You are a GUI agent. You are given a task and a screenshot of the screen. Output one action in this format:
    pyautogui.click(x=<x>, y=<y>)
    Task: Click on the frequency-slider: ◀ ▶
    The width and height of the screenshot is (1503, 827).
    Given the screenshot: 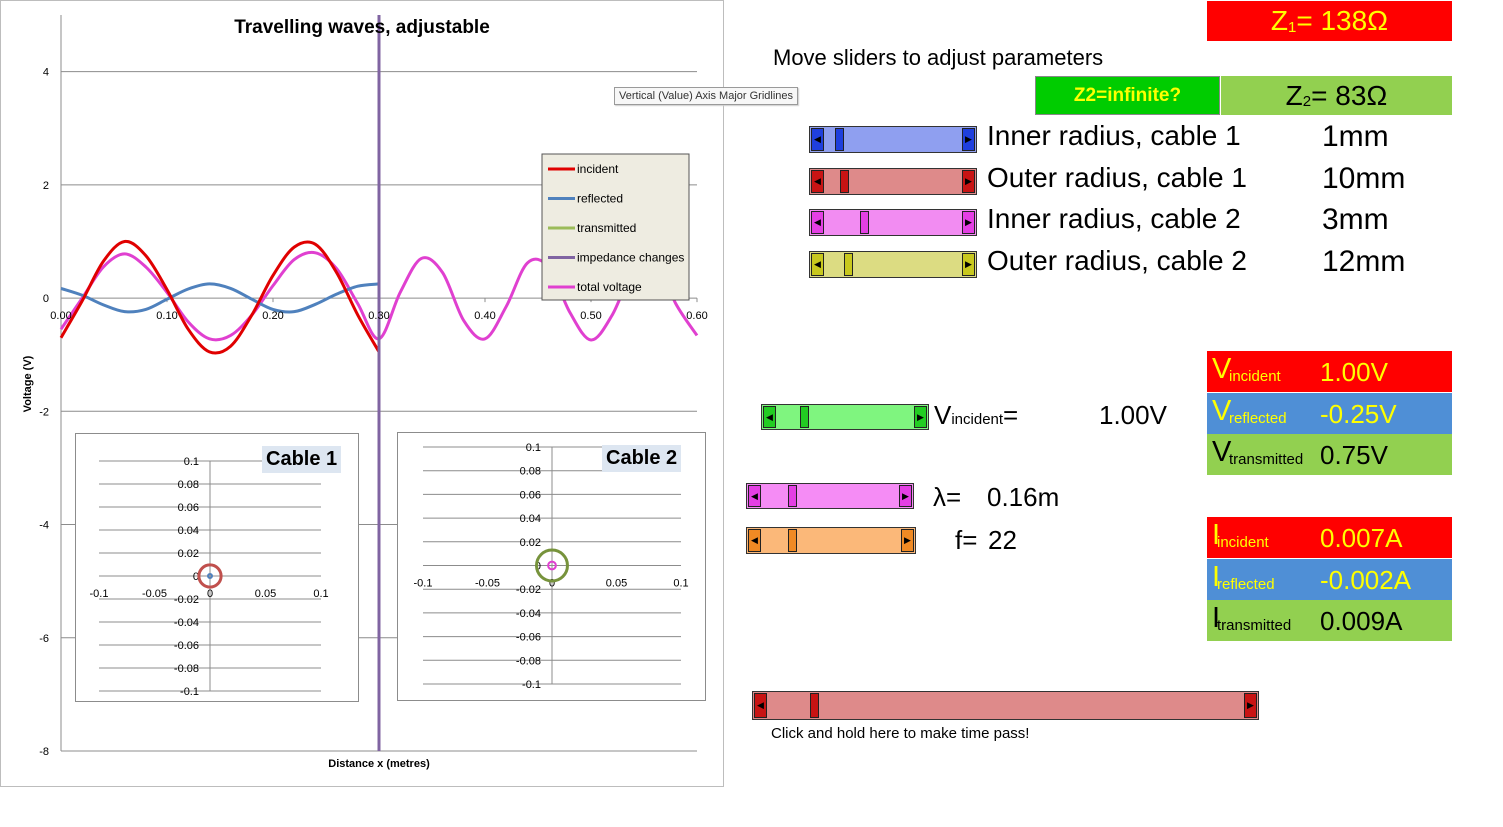 What is the action you would take?
    pyautogui.click(x=831, y=540)
    